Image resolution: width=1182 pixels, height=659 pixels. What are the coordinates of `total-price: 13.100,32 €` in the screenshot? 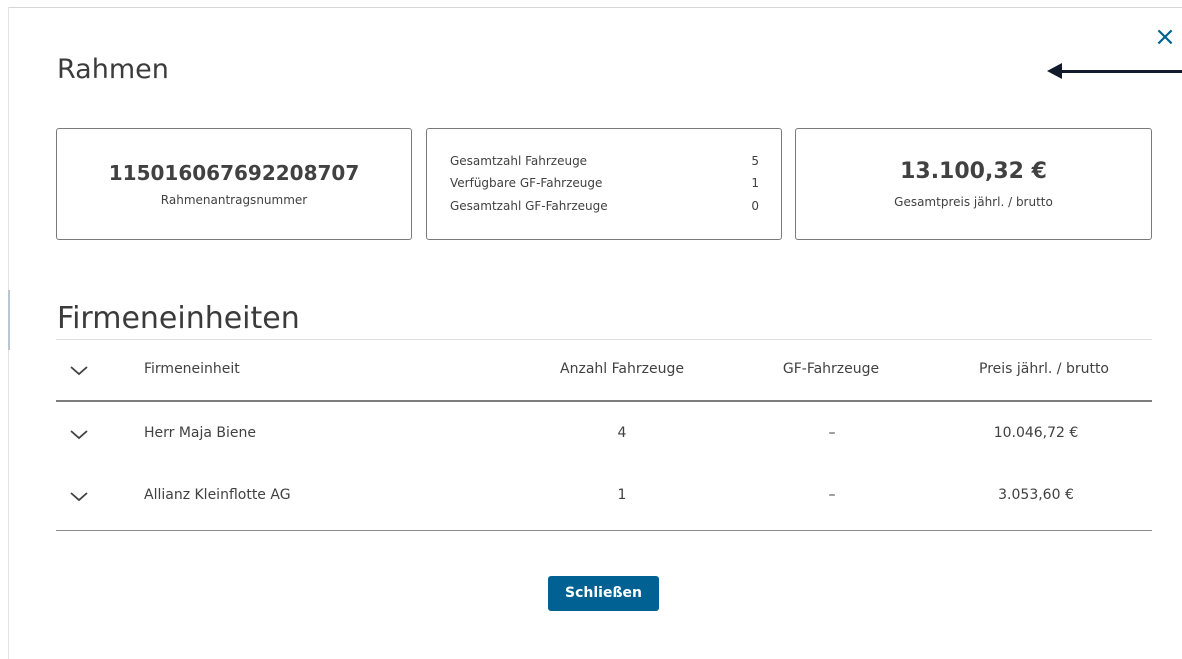 It's located at (973, 171).